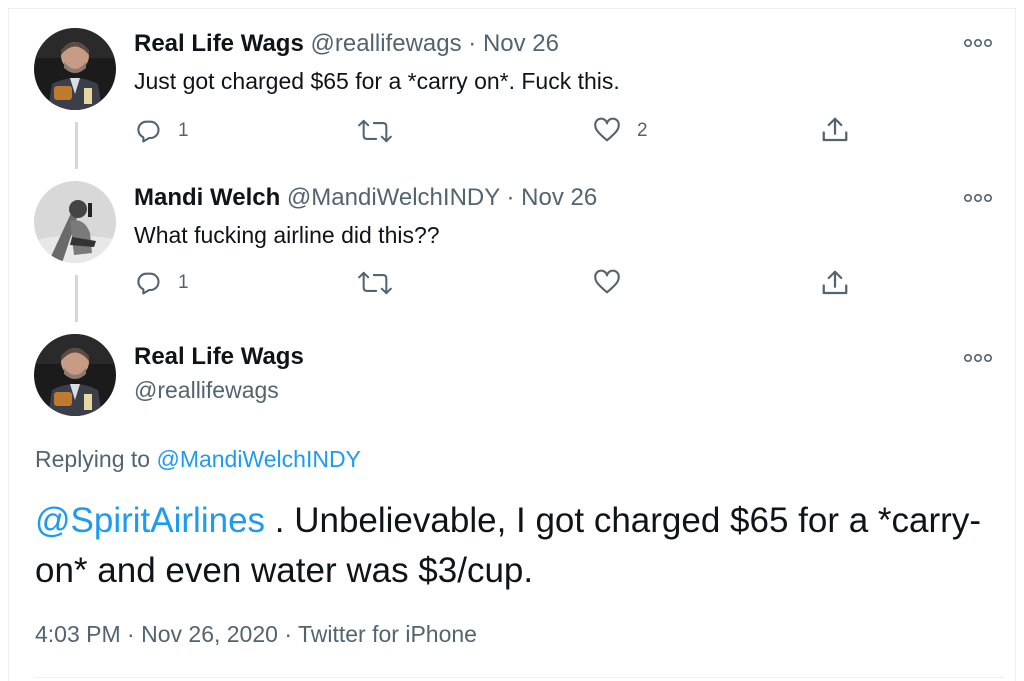 This screenshot has width=1024, height=681. I want to click on like-button: 2, so click(620, 131).